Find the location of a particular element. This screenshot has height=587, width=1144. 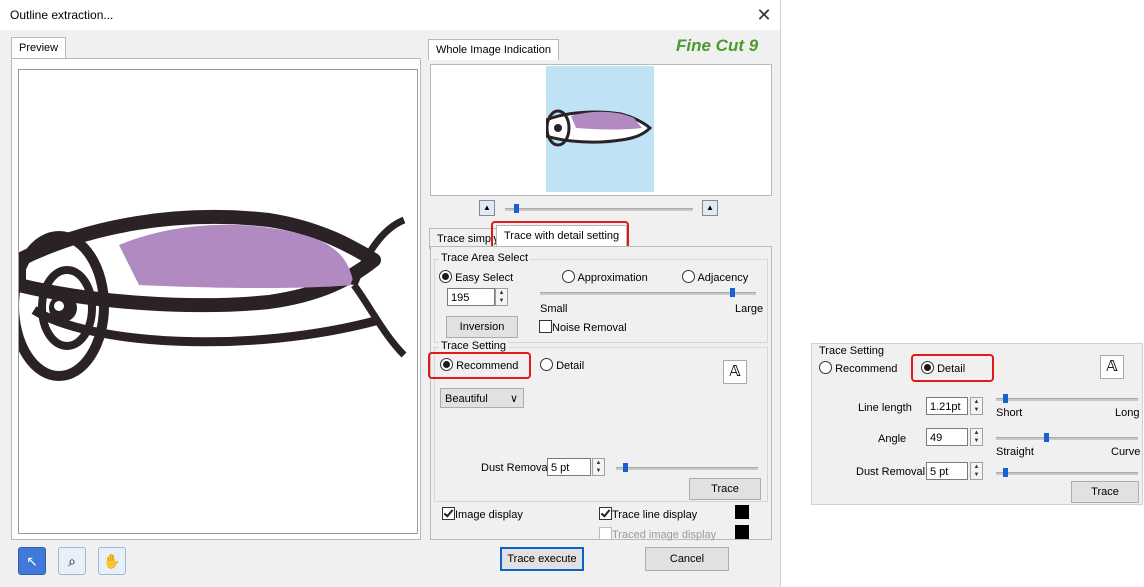

inset-dust-removal-label: Dust Removal is located at coordinates (891, 472).